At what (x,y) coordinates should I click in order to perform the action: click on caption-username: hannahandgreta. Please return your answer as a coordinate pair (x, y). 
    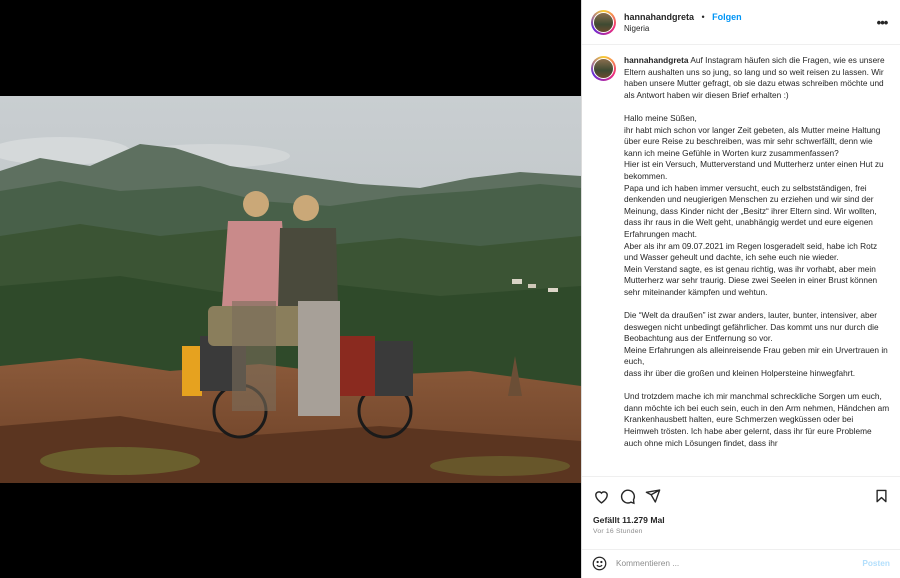
    Looking at the image, I should click on (656, 60).